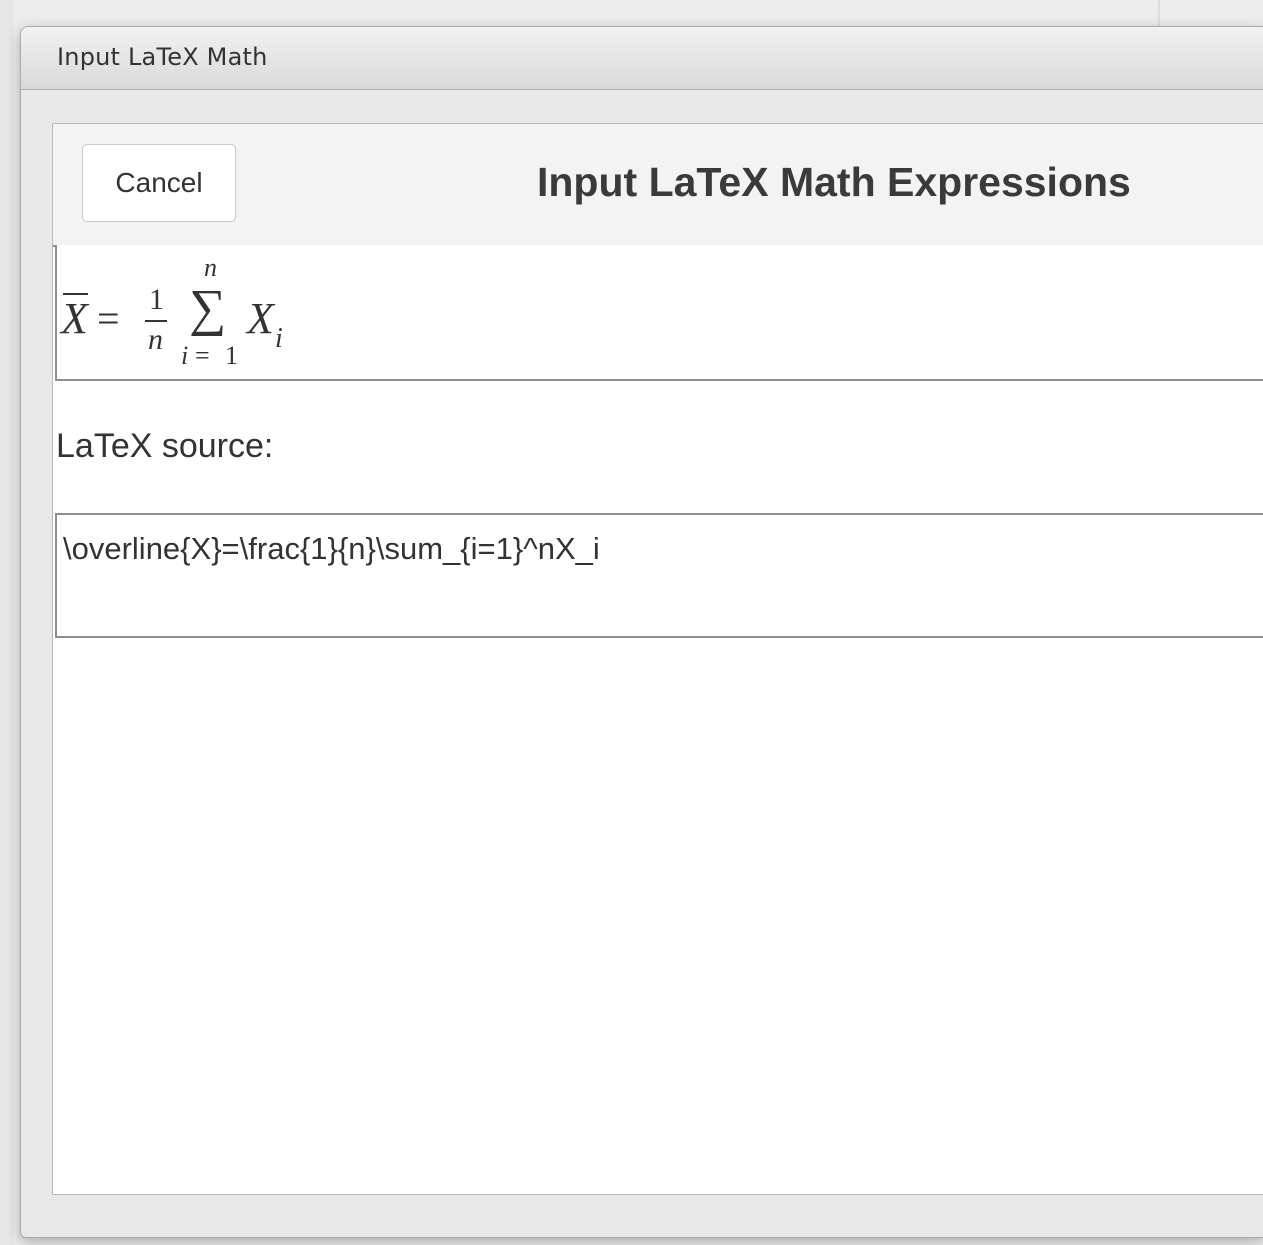 This screenshot has width=1263, height=1245. I want to click on dialog-header: Cancel Input LaTeX Math Expressions, so click(658, 185).